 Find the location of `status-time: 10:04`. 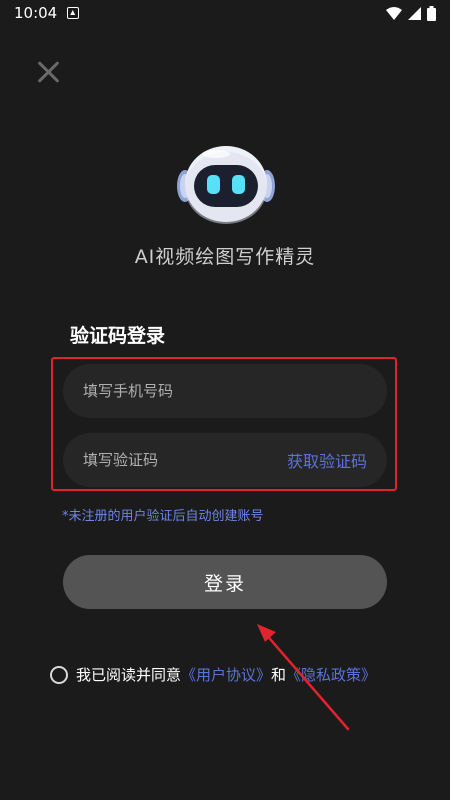

status-time: 10:04 is located at coordinates (36, 13).